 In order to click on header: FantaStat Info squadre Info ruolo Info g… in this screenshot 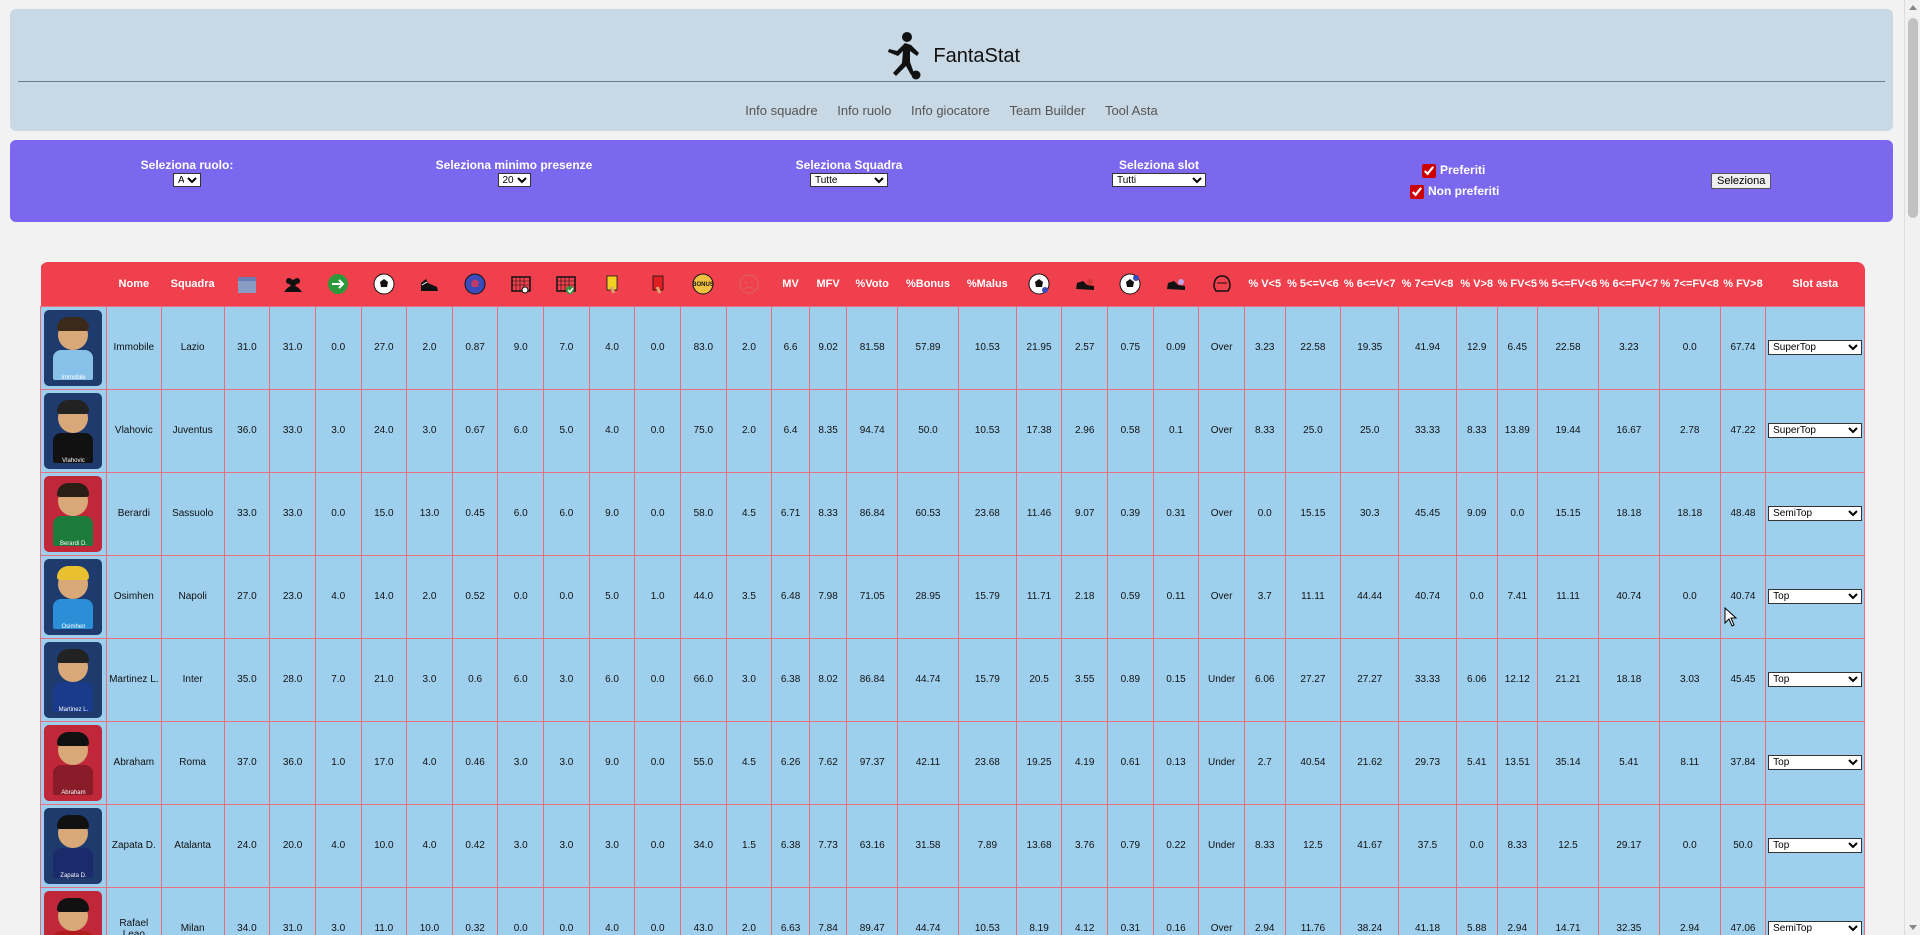, I will do `click(951, 70)`.